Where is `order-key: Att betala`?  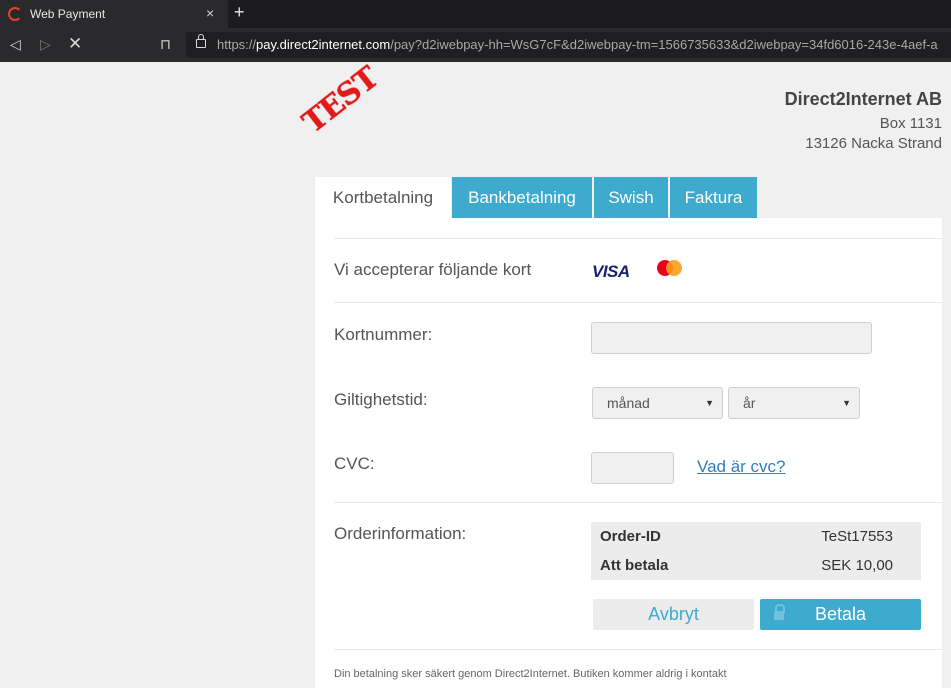 order-key: Att betala is located at coordinates (634, 565).